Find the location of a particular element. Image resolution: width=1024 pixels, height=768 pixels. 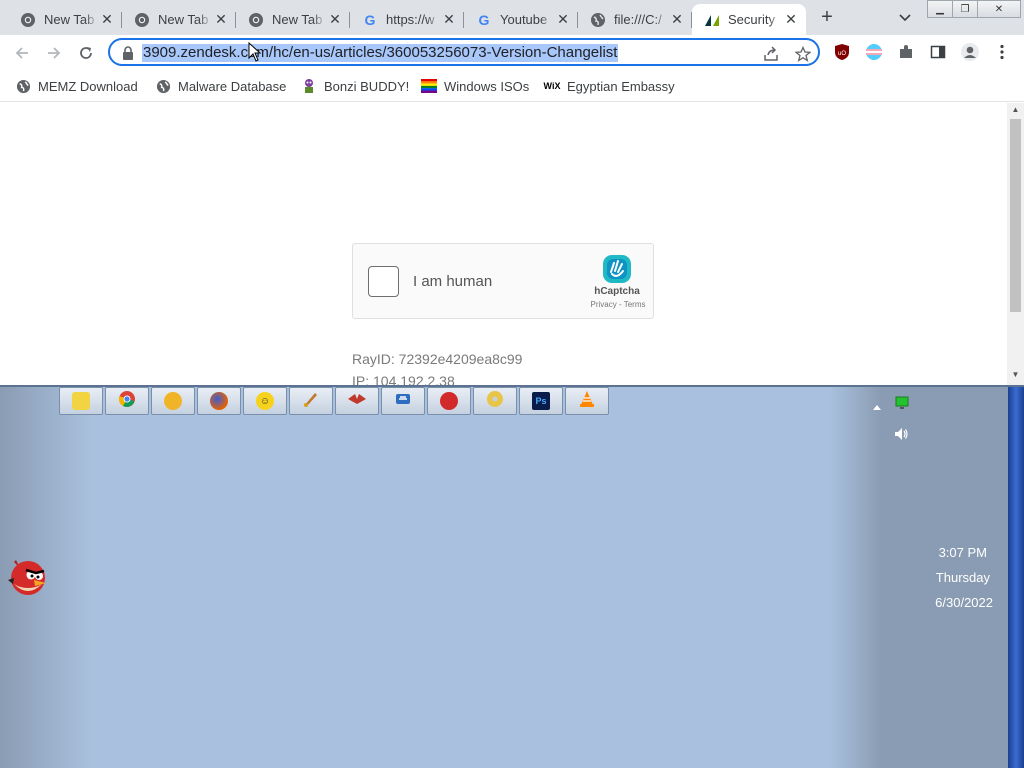

ray-id: RayID: 72392e4209ea8c99 is located at coordinates (437, 359).